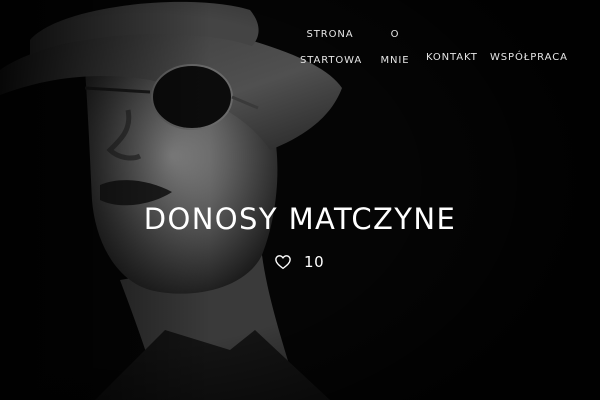 This screenshot has width=600, height=400. I want to click on nav-item-cooperation: WSPÓŁPRACA, so click(528, 58).